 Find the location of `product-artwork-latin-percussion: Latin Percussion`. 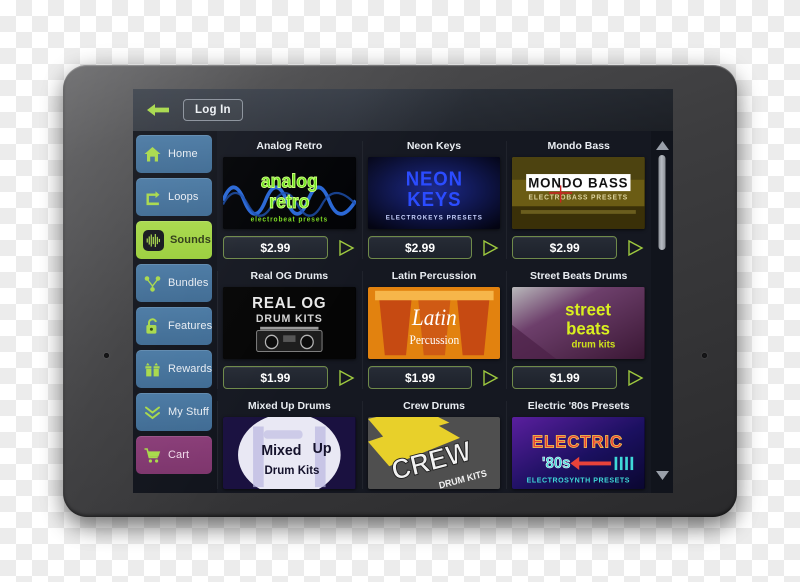

product-artwork-latin-percussion: Latin Percussion is located at coordinates (434, 323).